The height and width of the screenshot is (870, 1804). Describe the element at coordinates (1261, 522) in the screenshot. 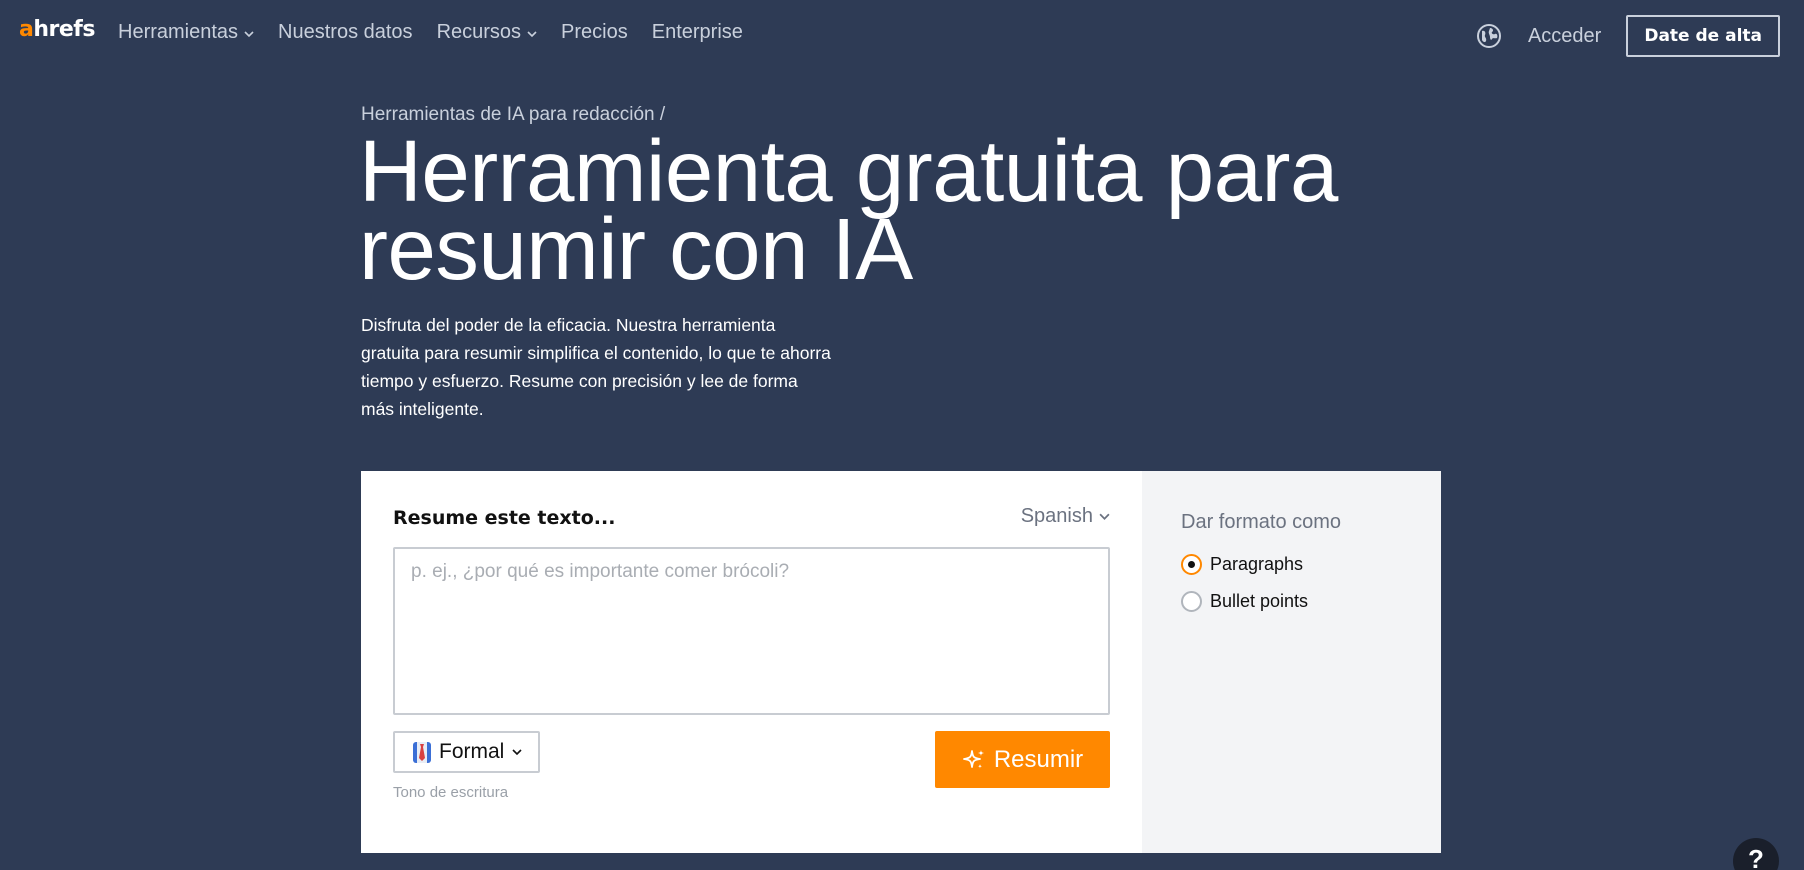

I see `format-label: Dar formato como` at that location.